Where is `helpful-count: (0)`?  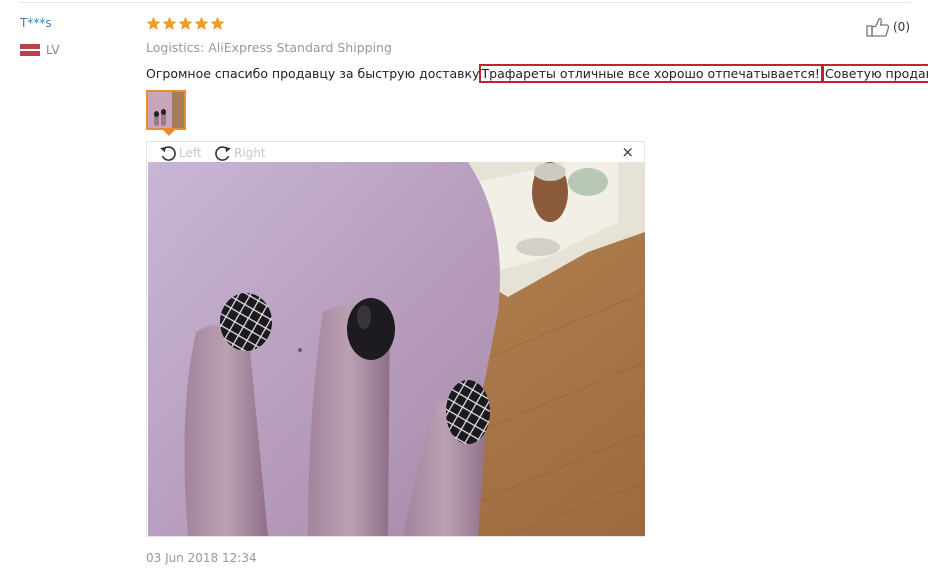 helpful-count: (0) is located at coordinates (901, 27).